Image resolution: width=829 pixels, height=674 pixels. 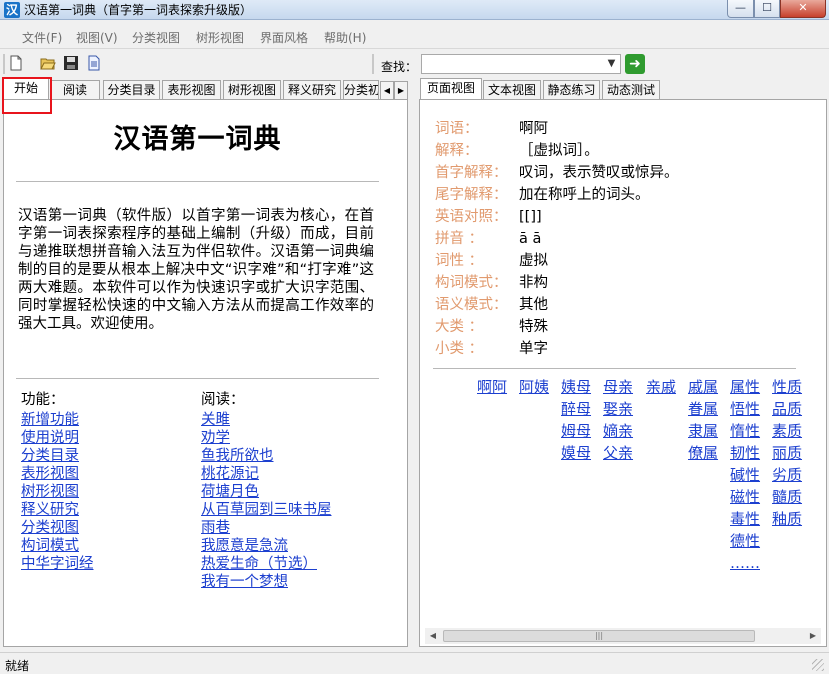 I want to click on word-chain-column: 姨母 醉母 姆母 嫫母, so click(x=576, y=420).